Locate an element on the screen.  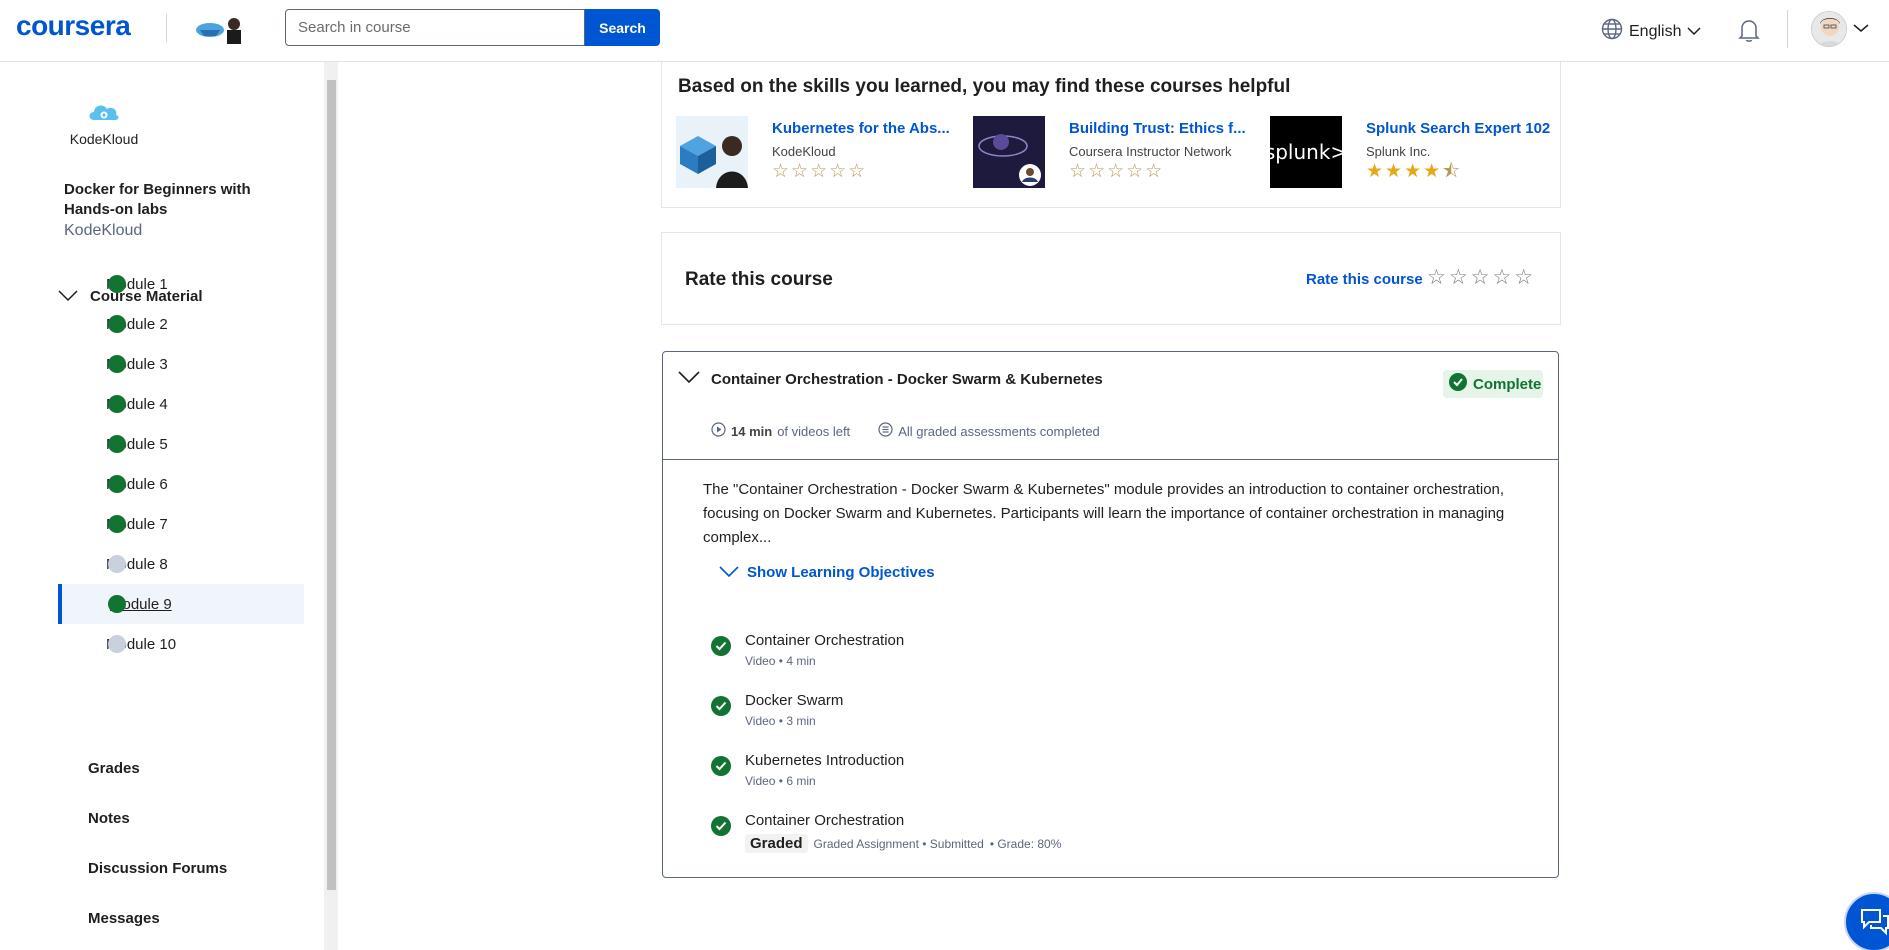
splunk-logo: splunk> is located at coordinates (1306, 152).